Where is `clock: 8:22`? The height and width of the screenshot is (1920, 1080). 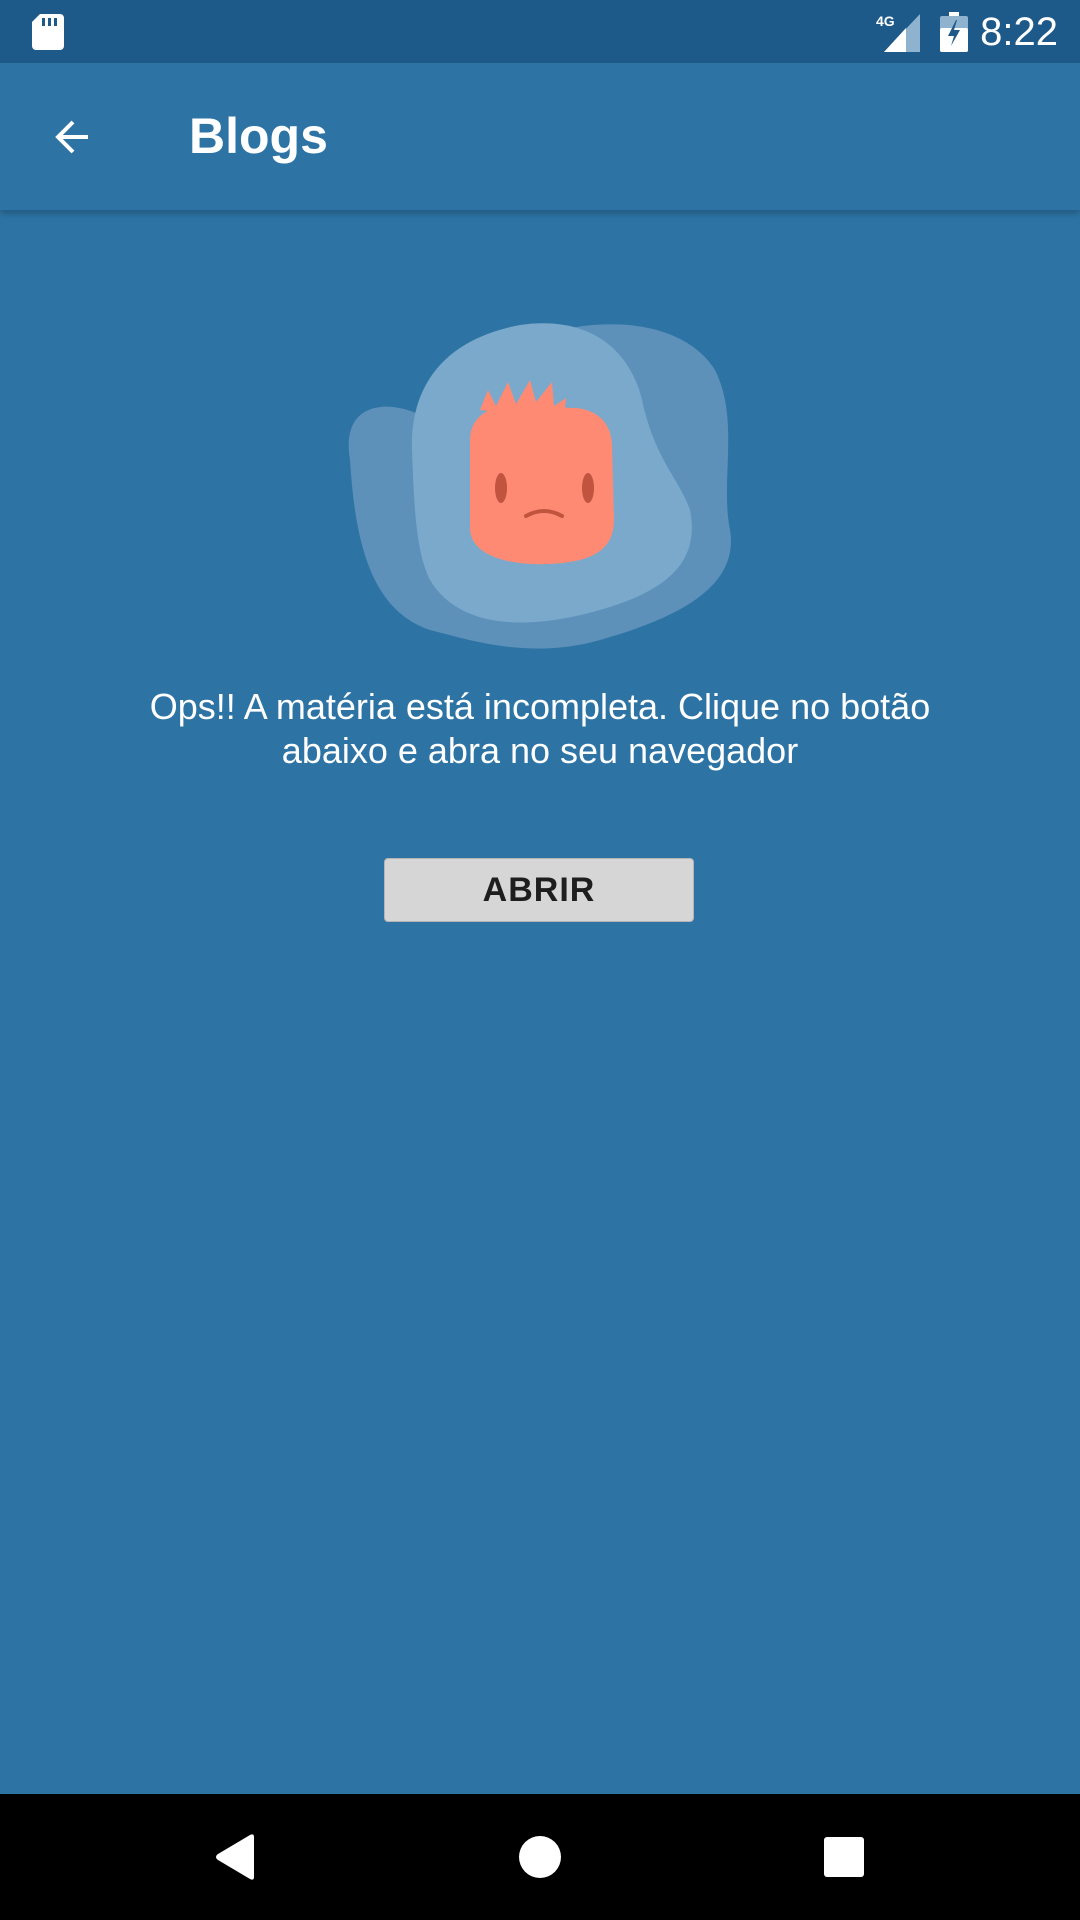 clock: 8:22 is located at coordinates (1019, 32).